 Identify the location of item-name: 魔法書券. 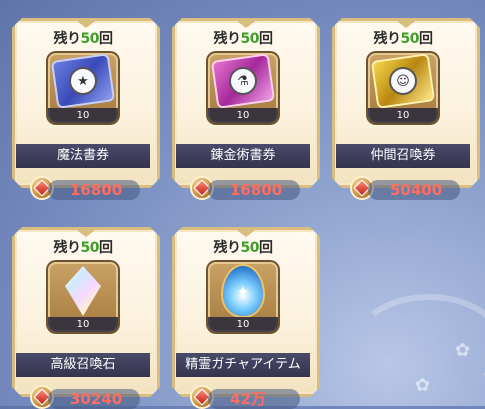
(83, 156).